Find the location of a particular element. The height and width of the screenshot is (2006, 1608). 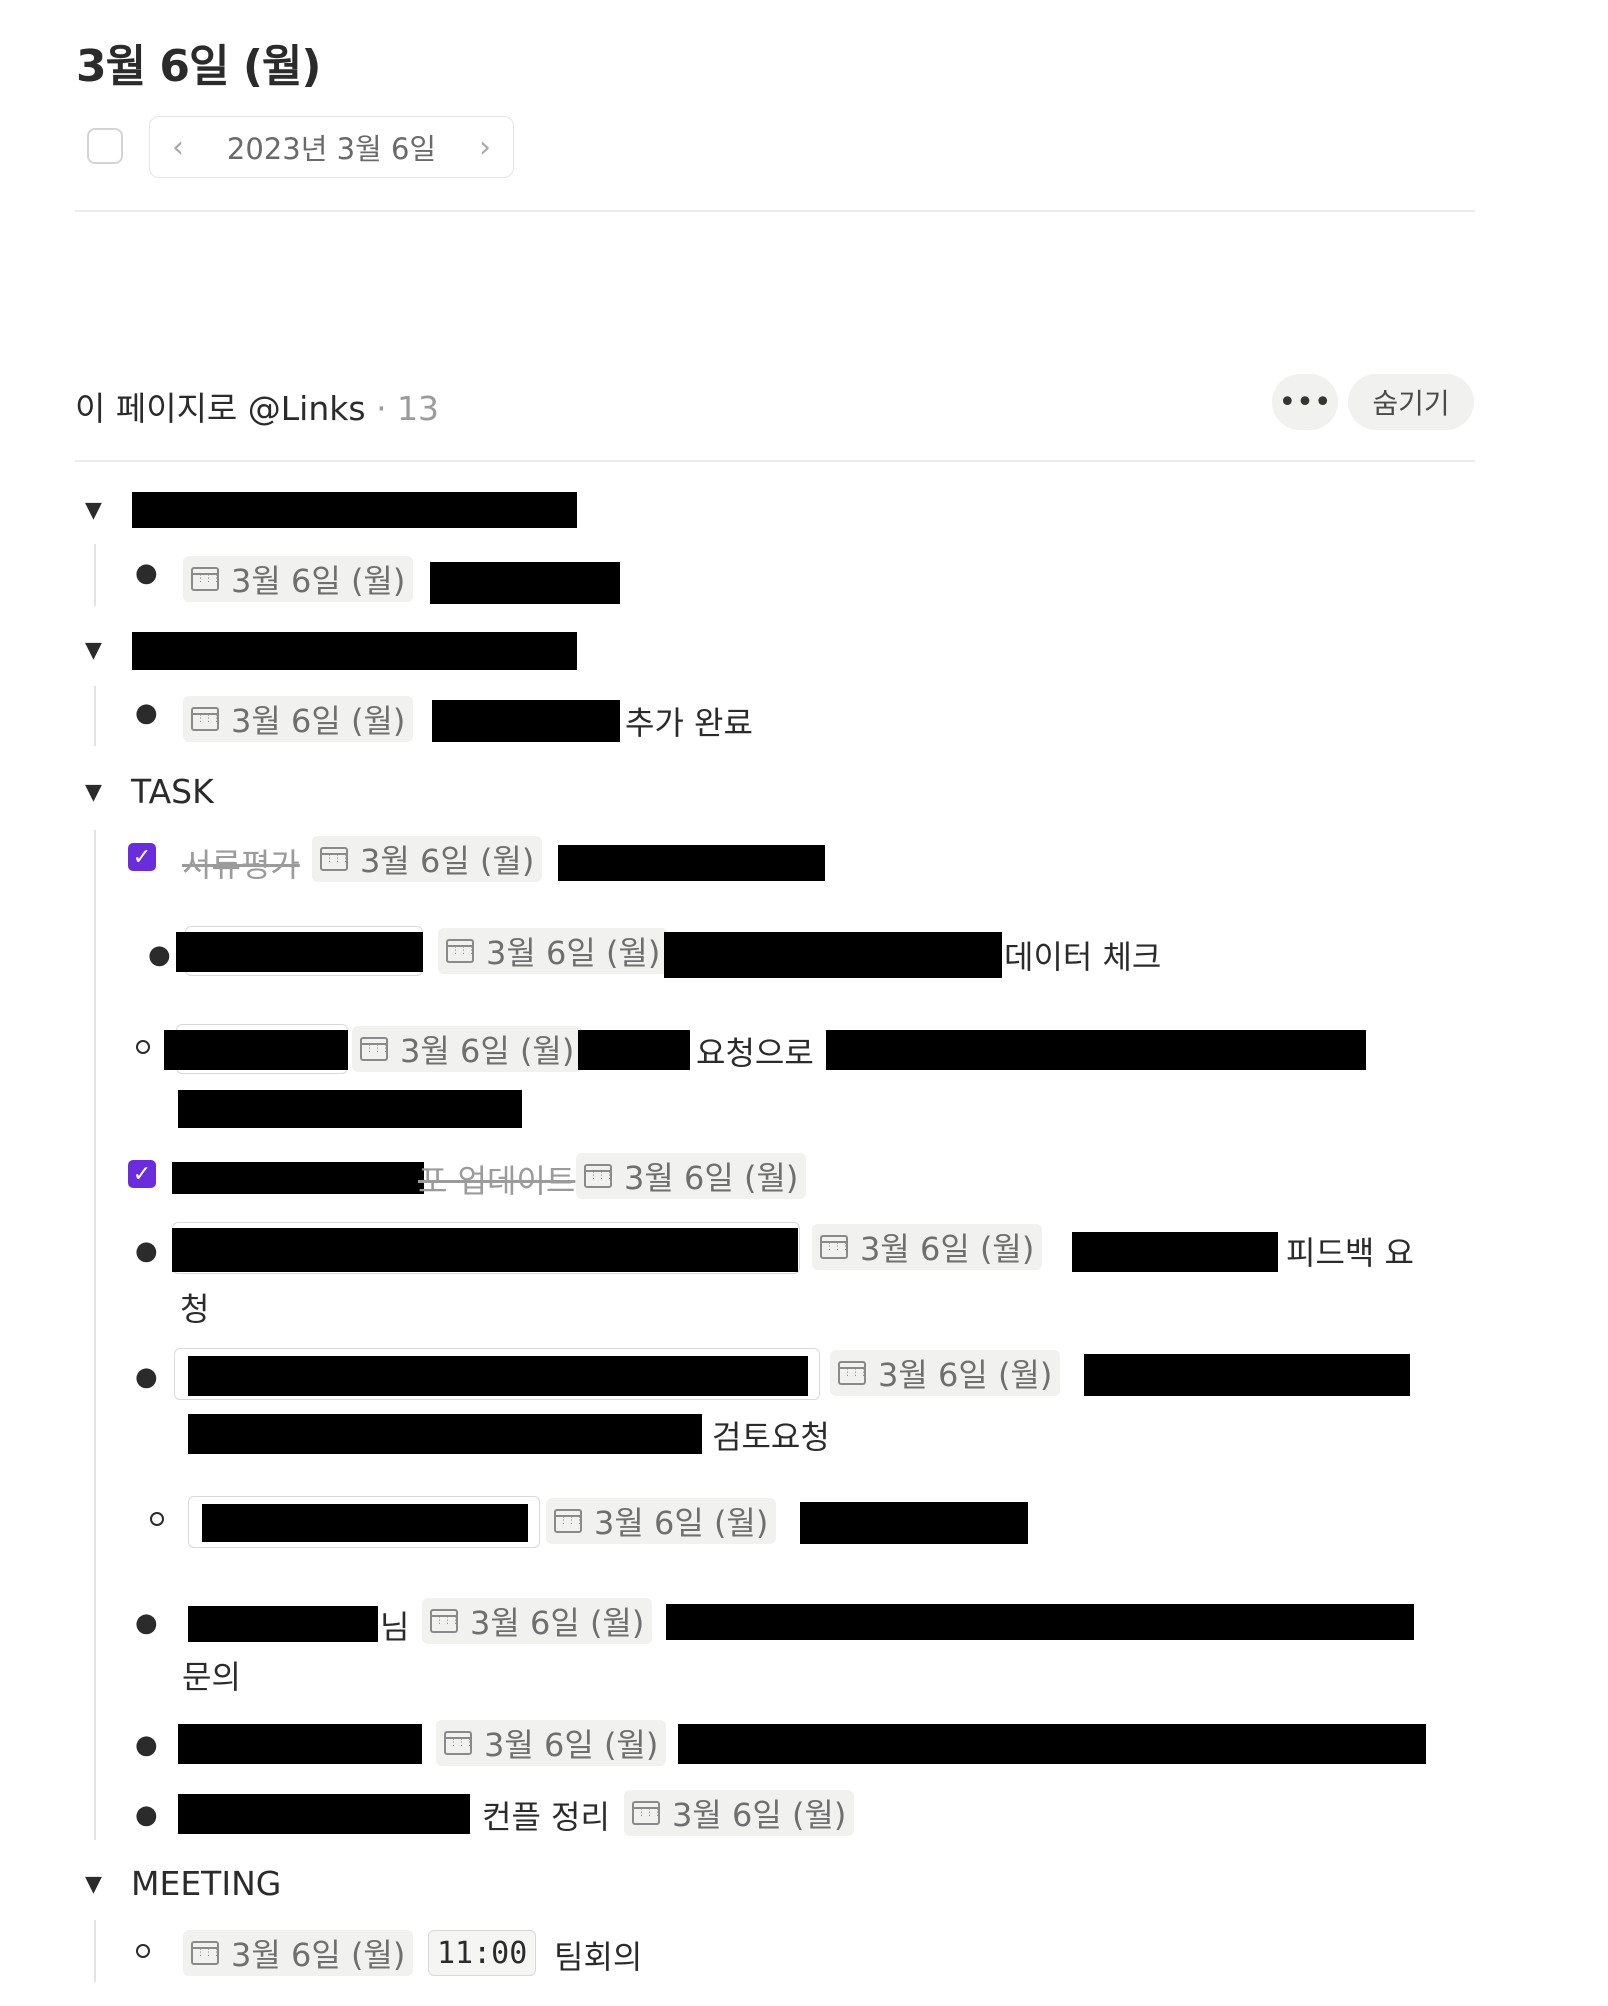

links-header: 이 페이지로 @Links · 13 is located at coordinates (257, 406).